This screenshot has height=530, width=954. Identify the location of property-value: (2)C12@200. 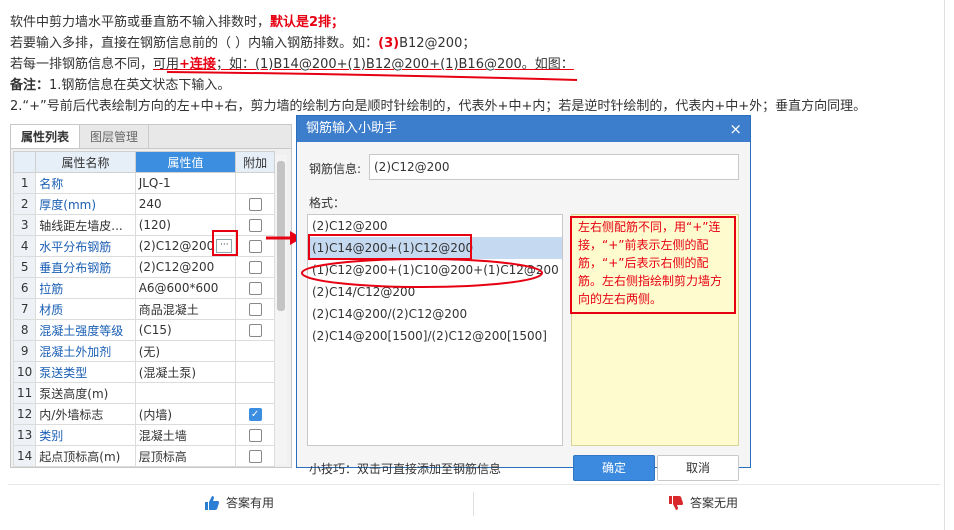
(185, 267).